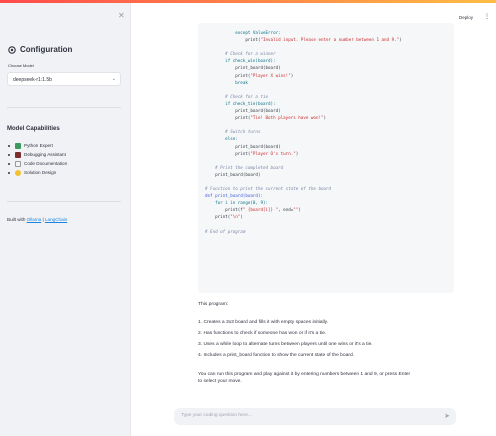 This screenshot has height=436, width=496. I want to click on code-line: def print_board(board):, so click(234, 196).